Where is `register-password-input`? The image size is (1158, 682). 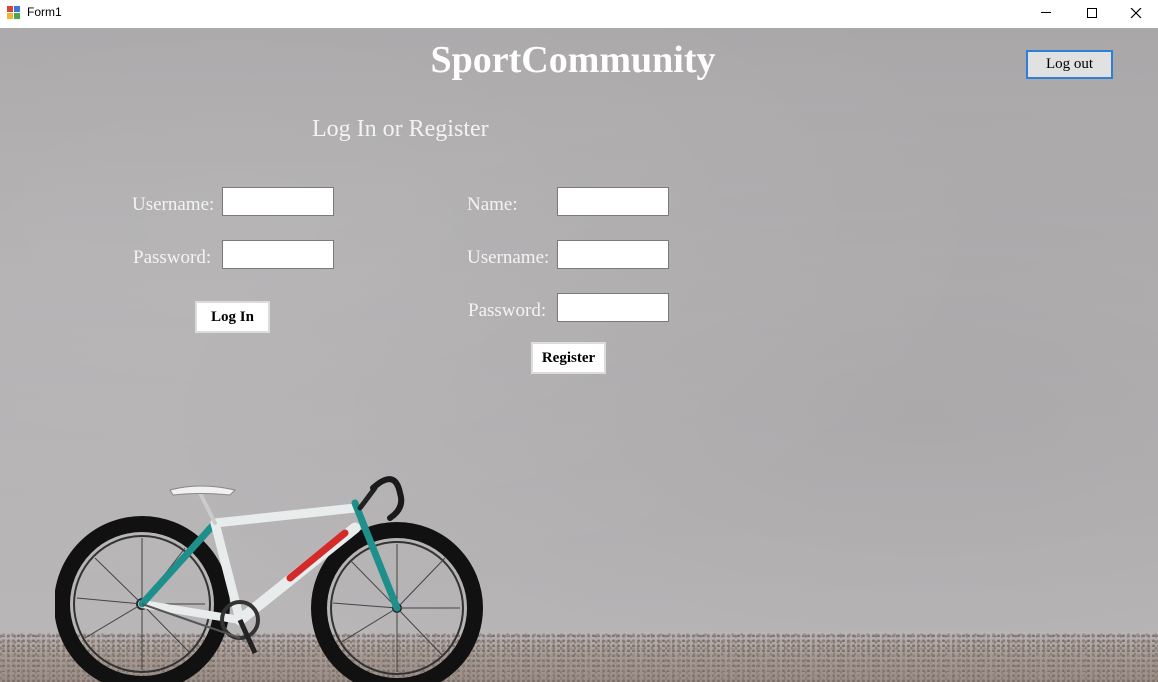 register-password-input is located at coordinates (613, 307).